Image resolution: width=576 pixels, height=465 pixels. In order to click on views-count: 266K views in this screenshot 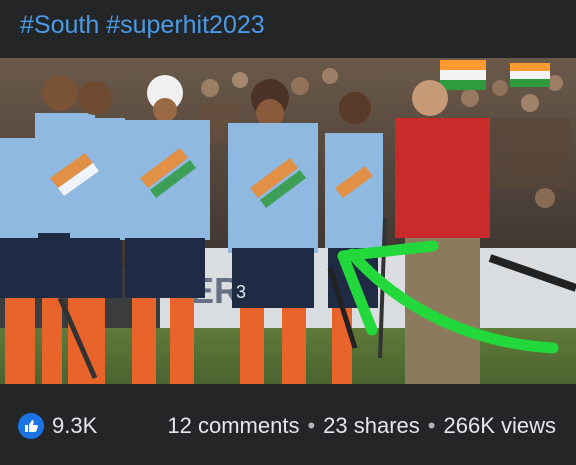, I will do `click(499, 425)`.